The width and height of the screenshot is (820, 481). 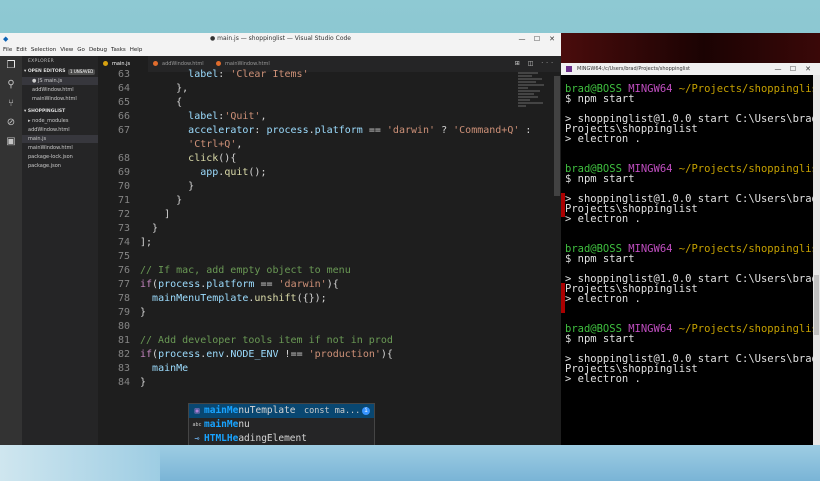 I want to click on line-number: 76, so click(x=123, y=270).